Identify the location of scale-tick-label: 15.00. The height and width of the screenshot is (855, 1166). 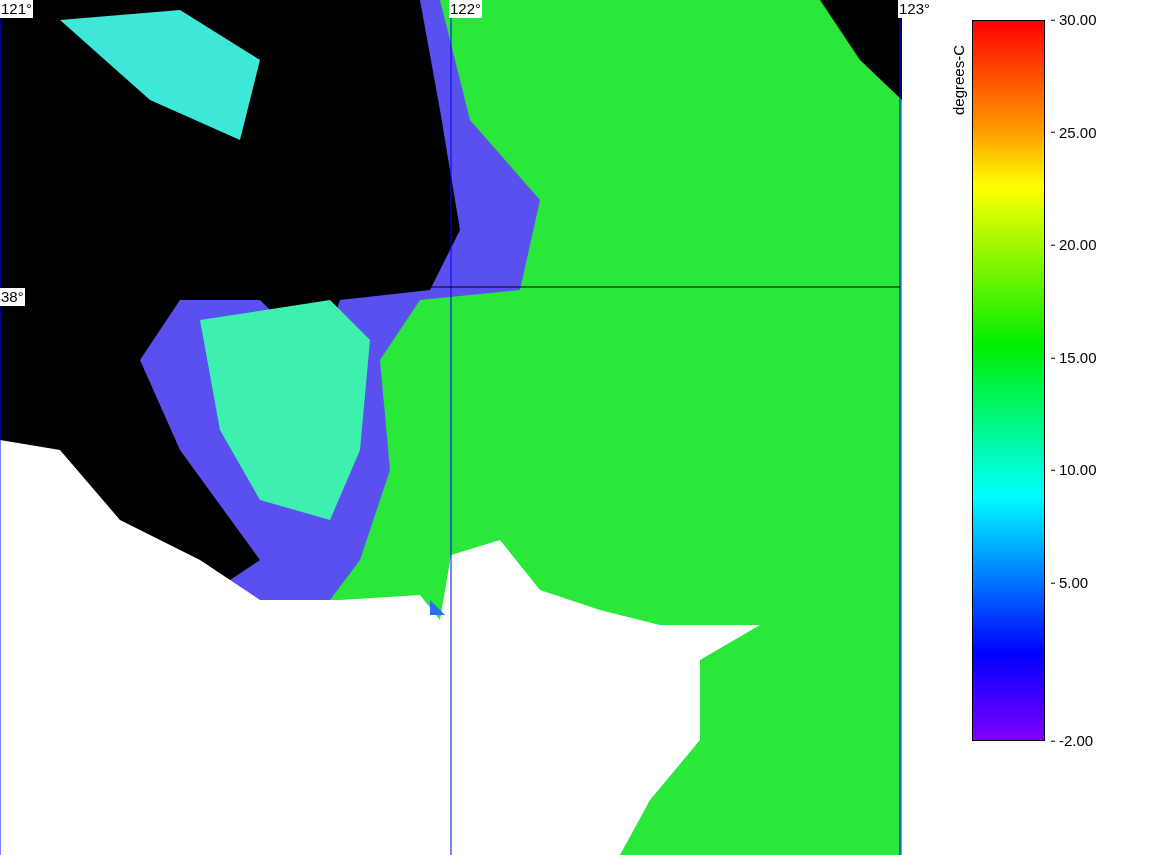
(1078, 357).